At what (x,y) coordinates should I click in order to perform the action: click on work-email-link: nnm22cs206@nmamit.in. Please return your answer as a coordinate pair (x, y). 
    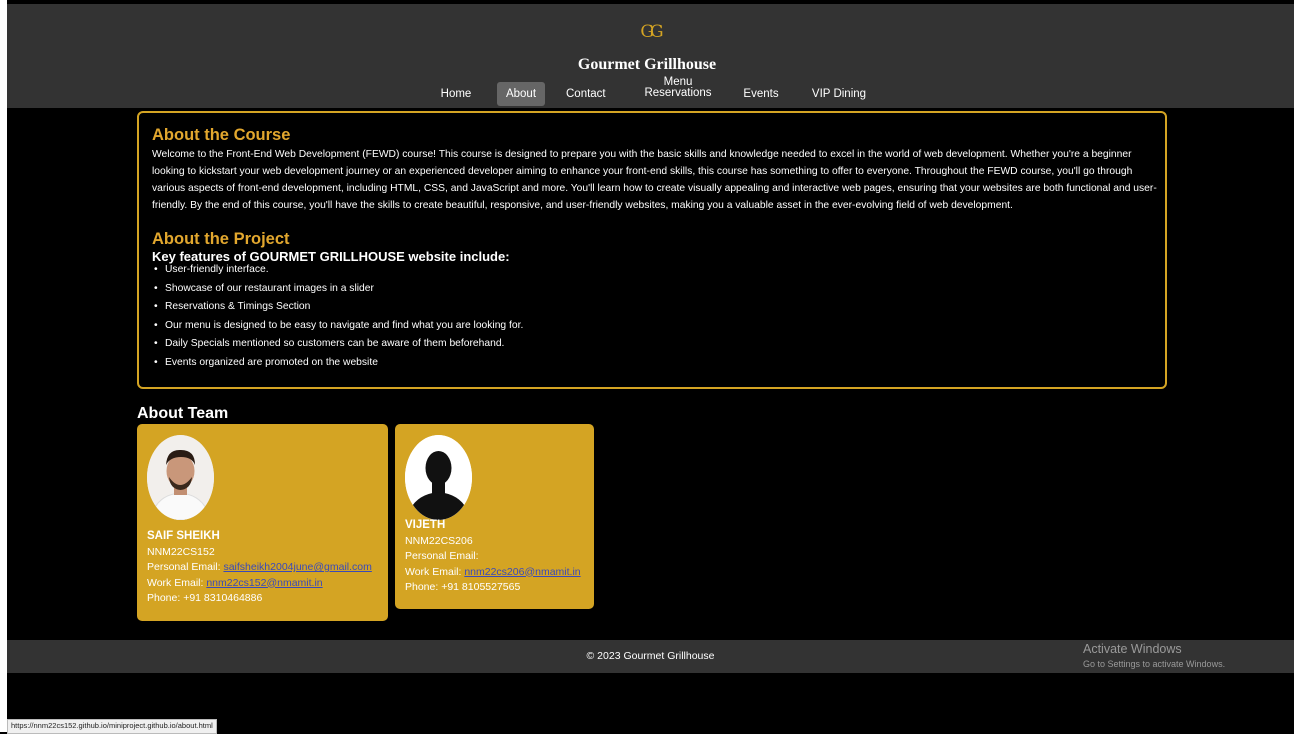
    Looking at the image, I should click on (522, 572).